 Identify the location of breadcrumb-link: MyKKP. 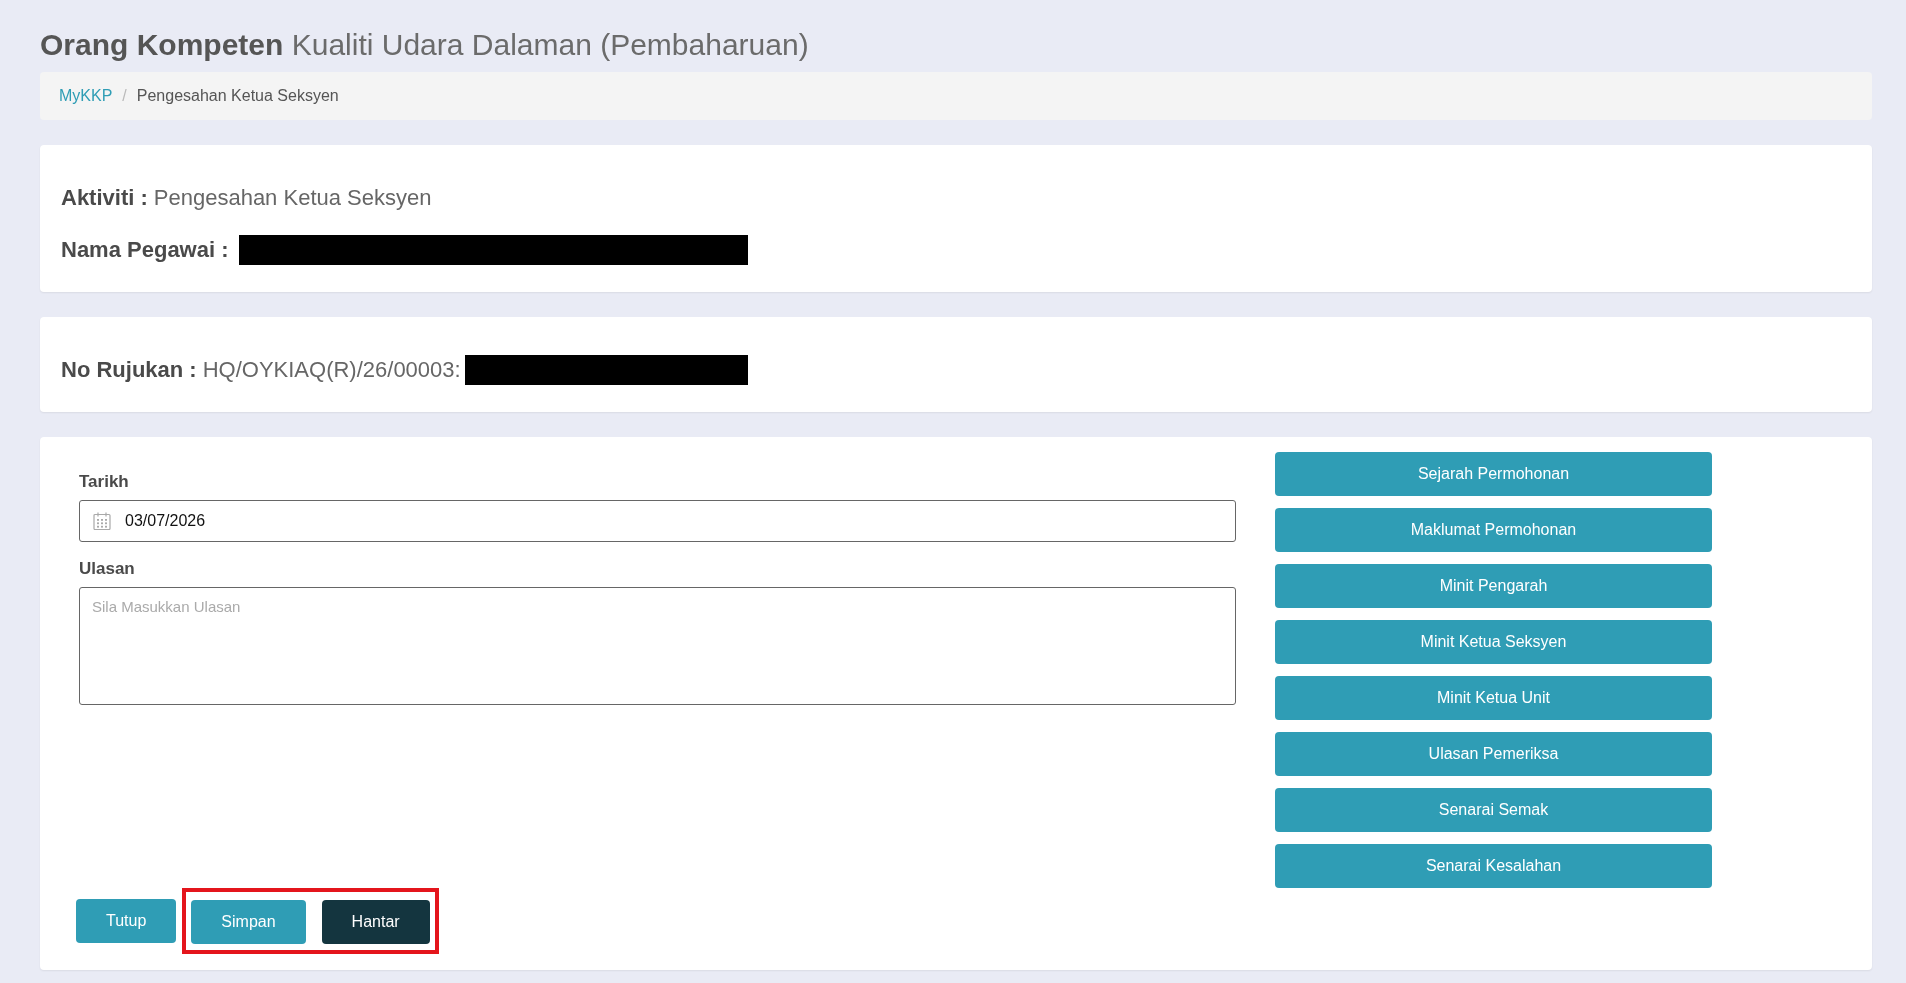
(86, 96).